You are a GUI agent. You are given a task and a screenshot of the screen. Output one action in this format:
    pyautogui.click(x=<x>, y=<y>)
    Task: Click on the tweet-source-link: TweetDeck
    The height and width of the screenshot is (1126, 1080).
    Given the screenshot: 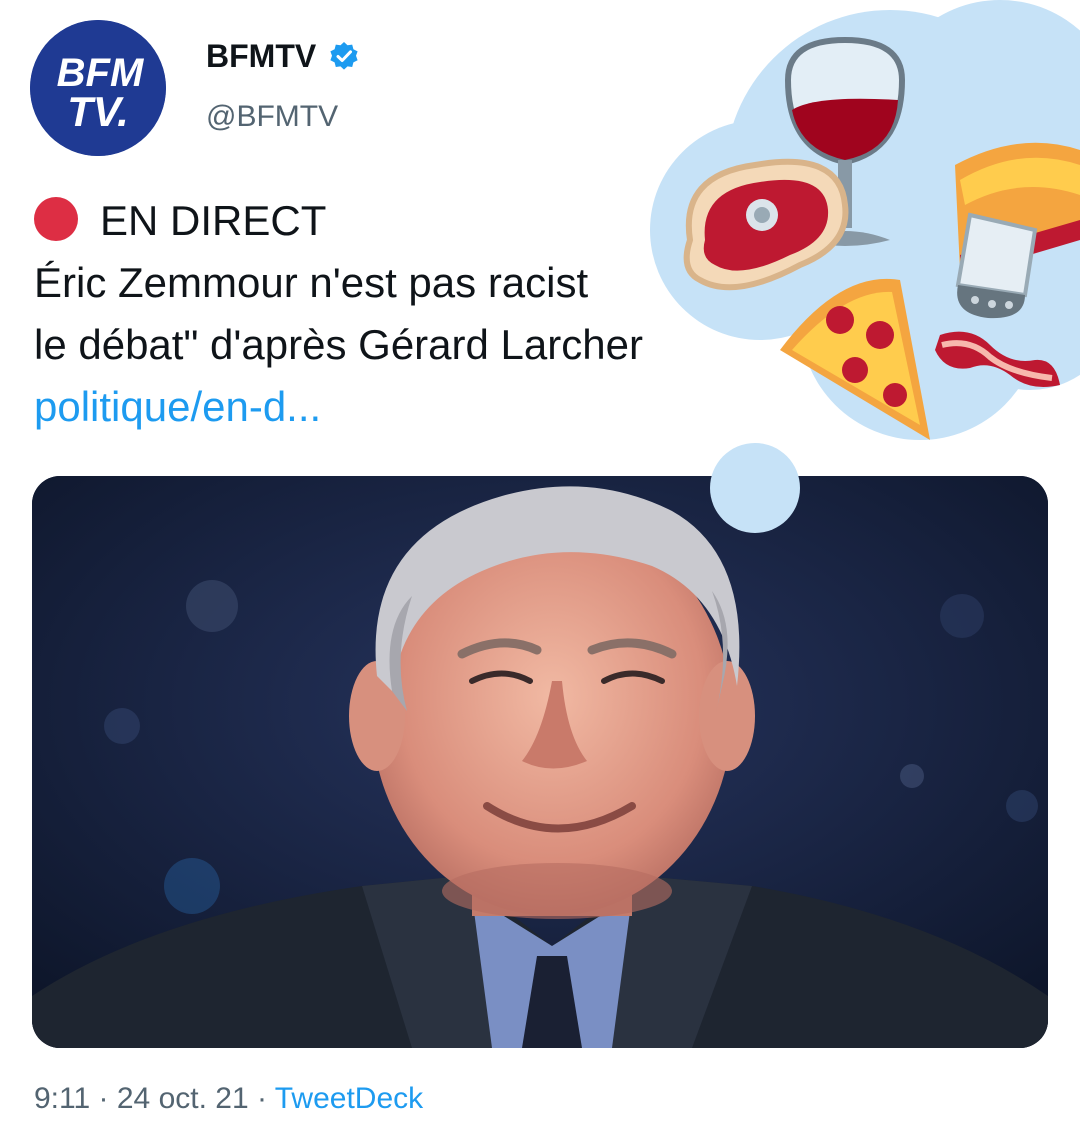 What is the action you would take?
    pyautogui.click(x=349, y=1098)
    